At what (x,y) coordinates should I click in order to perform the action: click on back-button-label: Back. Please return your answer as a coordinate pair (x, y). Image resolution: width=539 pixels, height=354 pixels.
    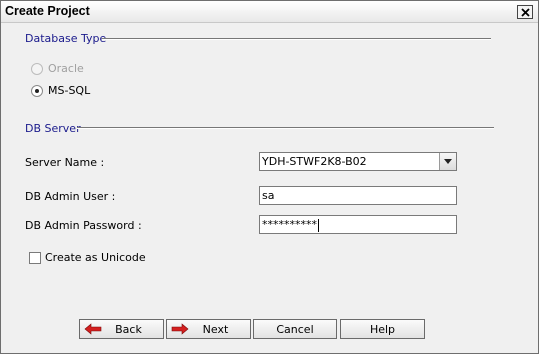
    Looking at the image, I should click on (128, 329).